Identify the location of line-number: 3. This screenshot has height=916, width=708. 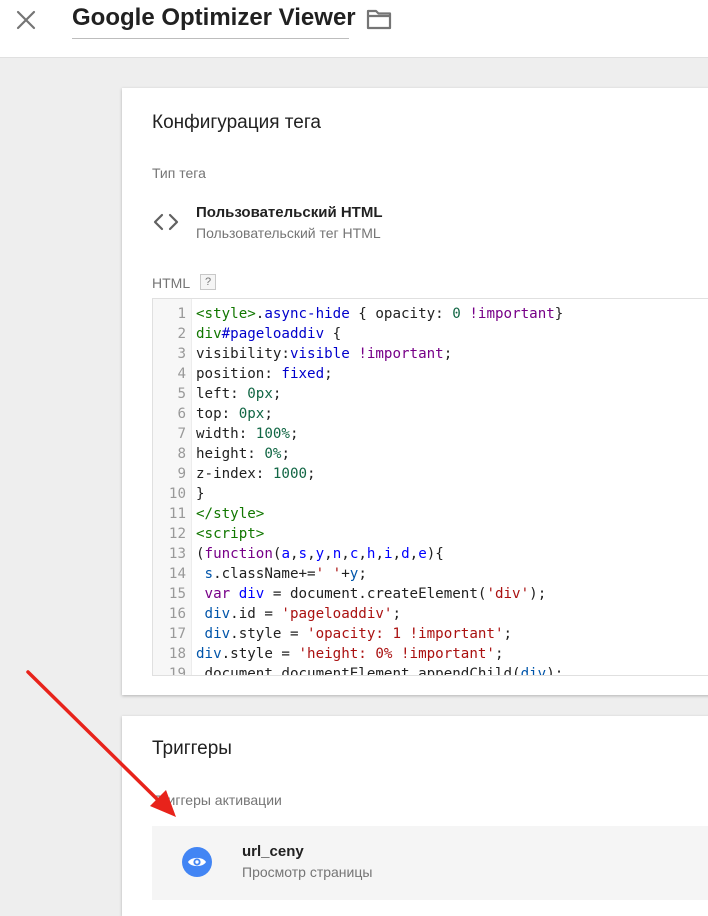
(181, 354).